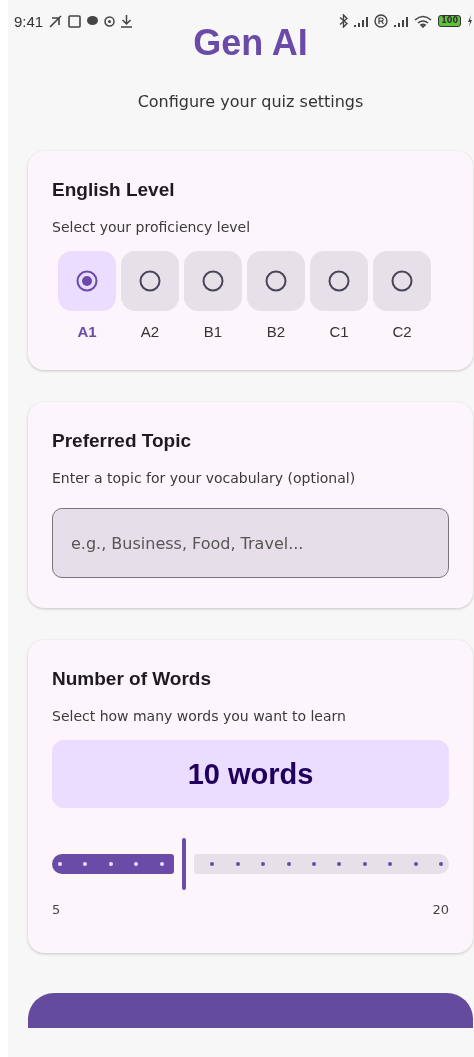 The height and width of the screenshot is (1057, 474). What do you see at coordinates (110, 21) in the screenshot?
I see `target-icon` at bounding box center [110, 21].